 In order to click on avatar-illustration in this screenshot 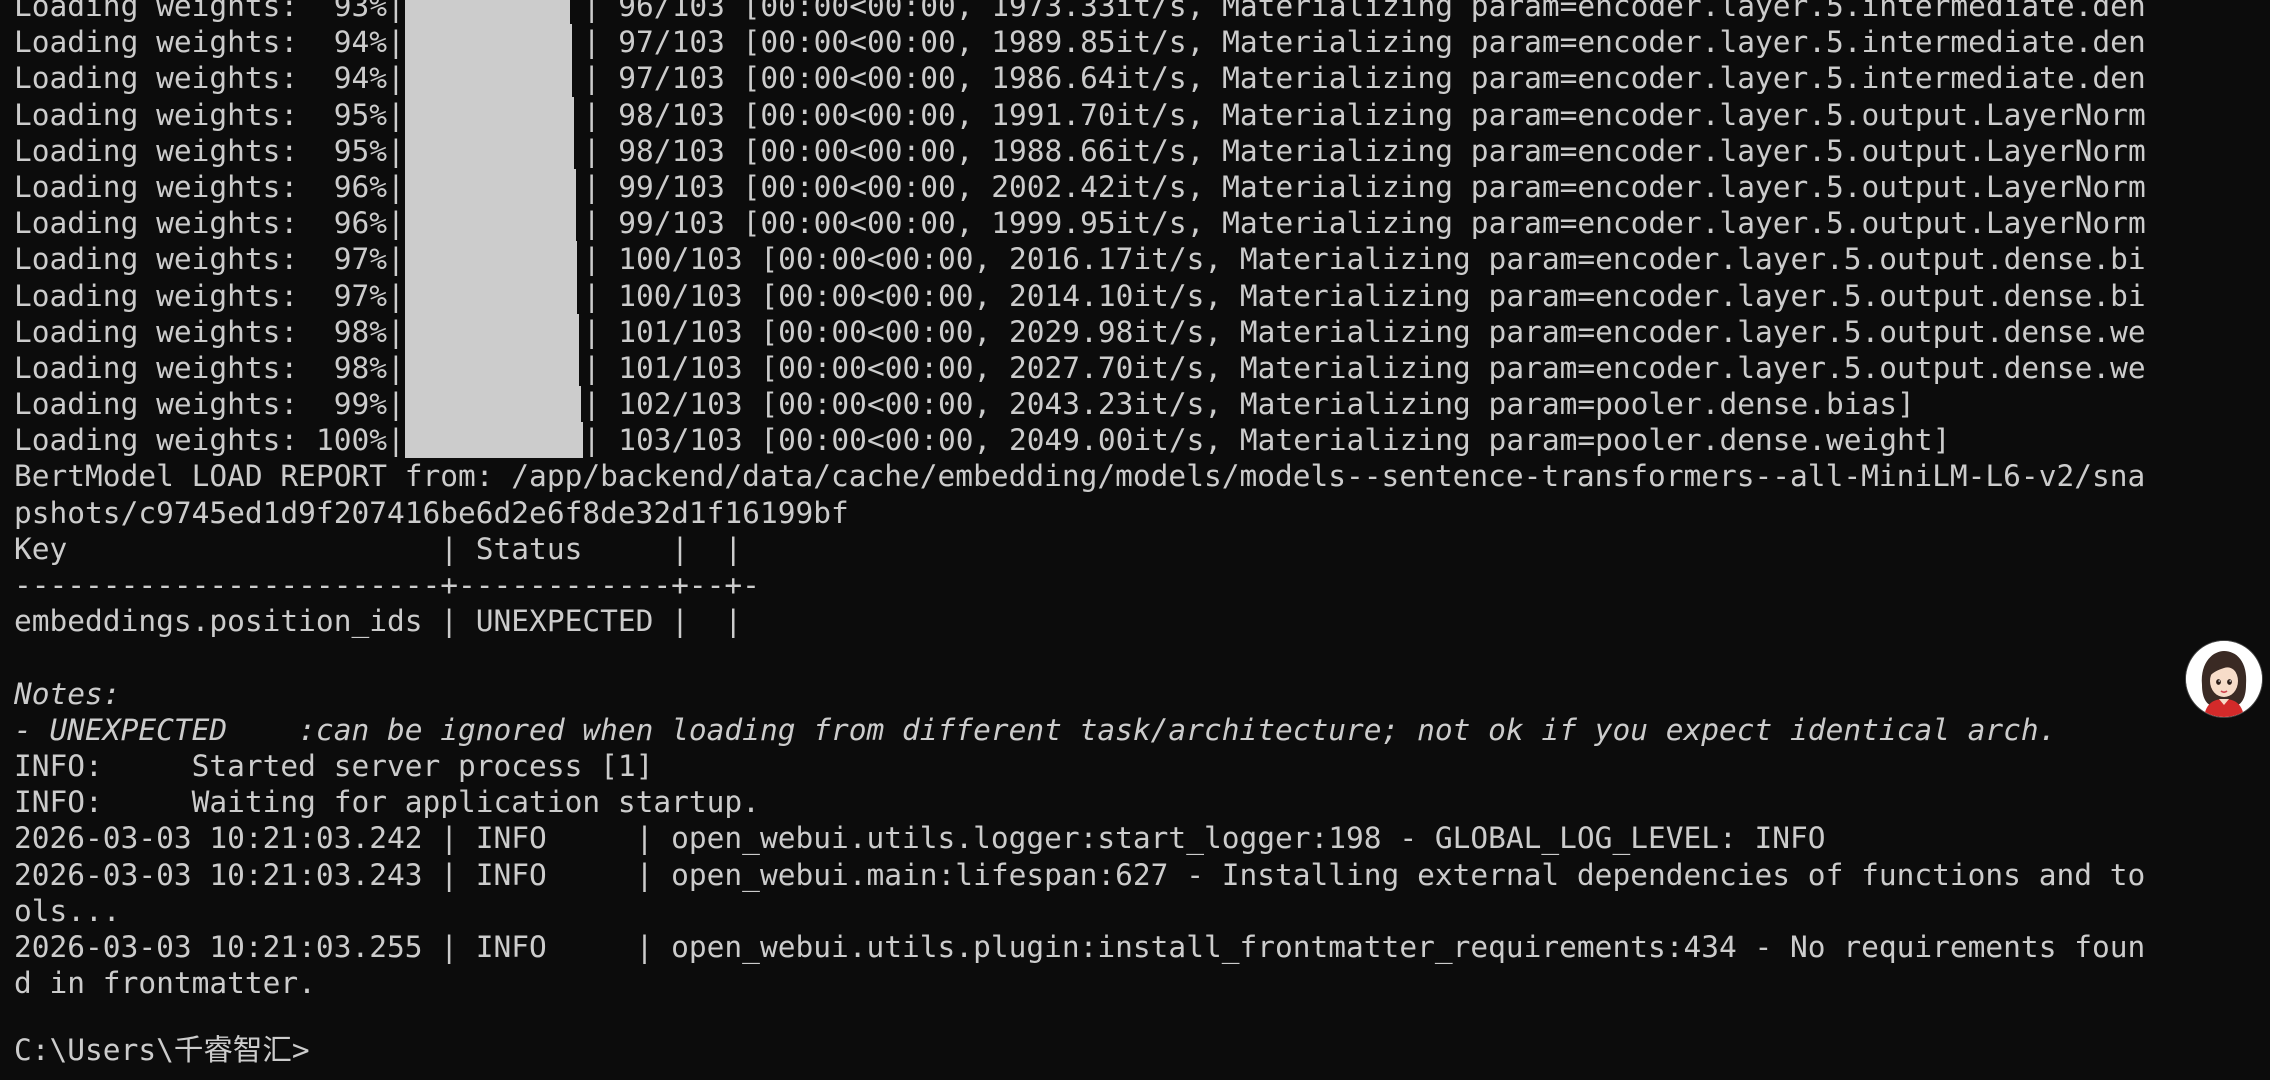, I will do `click(2224, 679)`.